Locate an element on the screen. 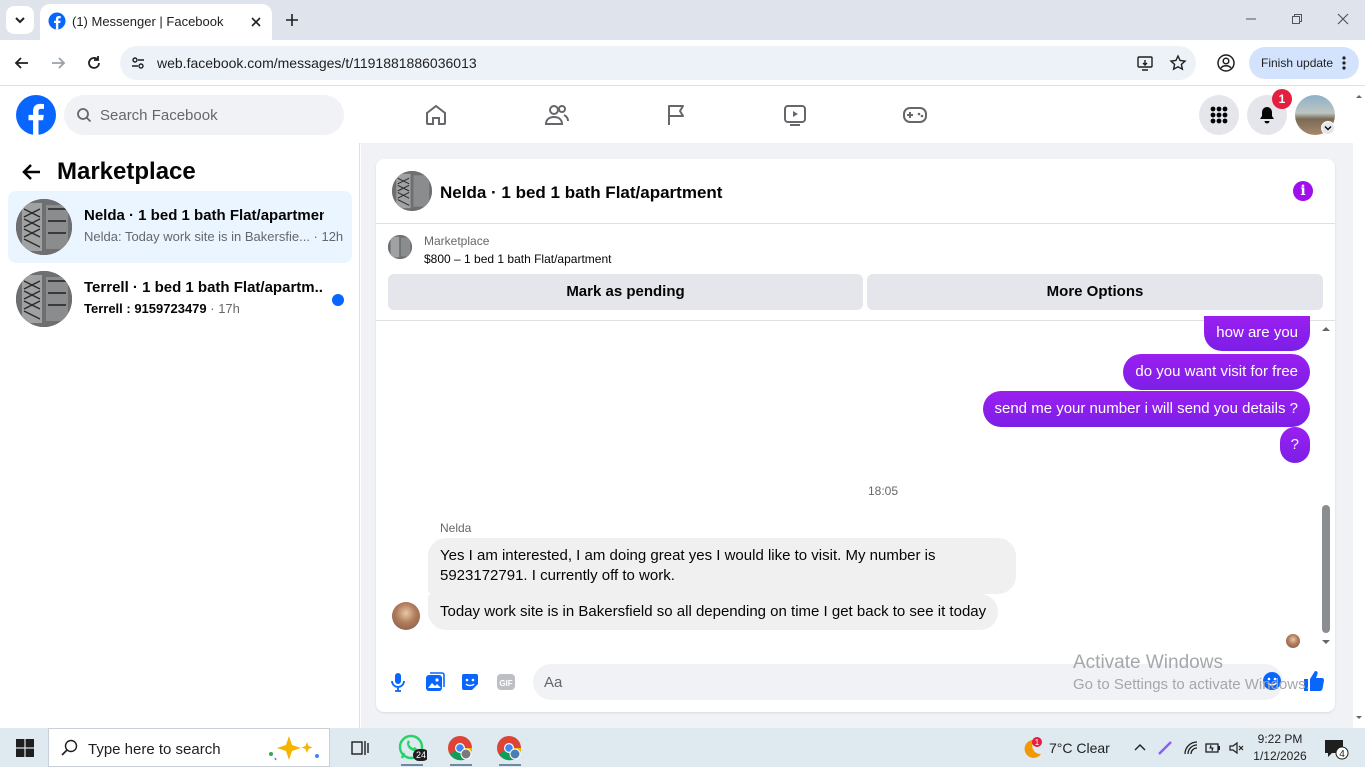 This screenshot has height=767, width=1365. scroll-thumb is located at coordinates (1326, 569).